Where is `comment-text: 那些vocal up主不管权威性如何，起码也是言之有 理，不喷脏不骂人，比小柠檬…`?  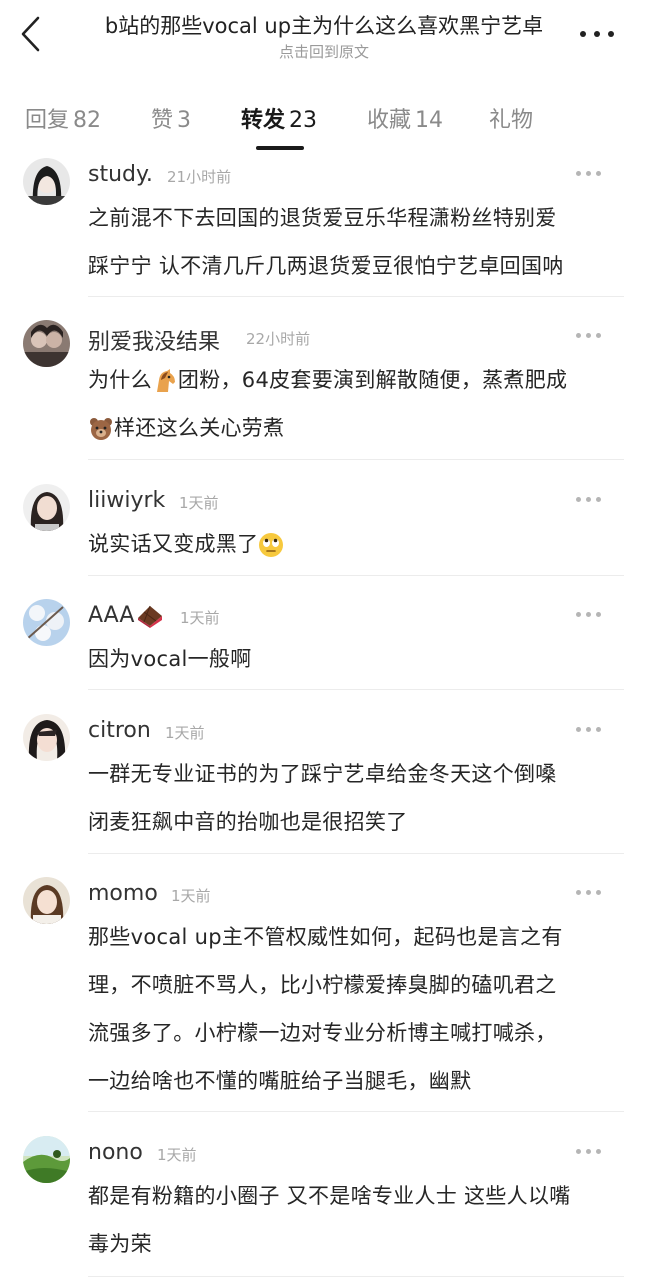 comment-text: 那些vocal up主不管权威性如何，起码也是言之有 理，不喷脏不骂人，比小柠檬… is located at coordinates (356, 1009).